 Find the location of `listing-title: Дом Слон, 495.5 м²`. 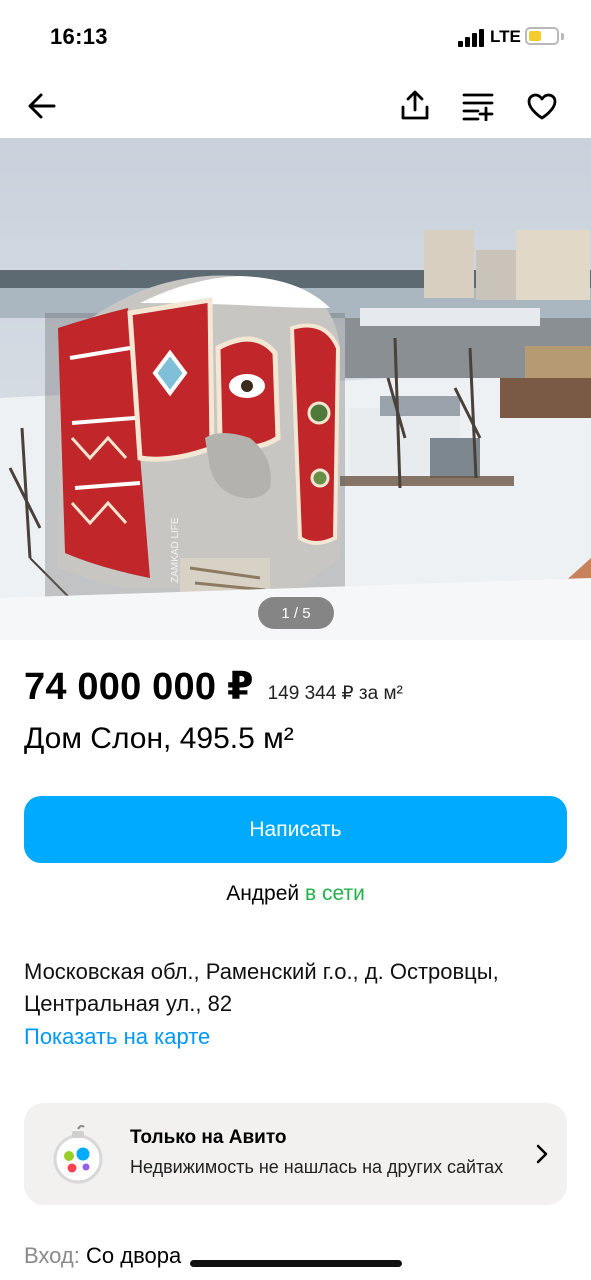

listing-title: Дом Слон, 495.5 м² is located at coordinates (159, 738).